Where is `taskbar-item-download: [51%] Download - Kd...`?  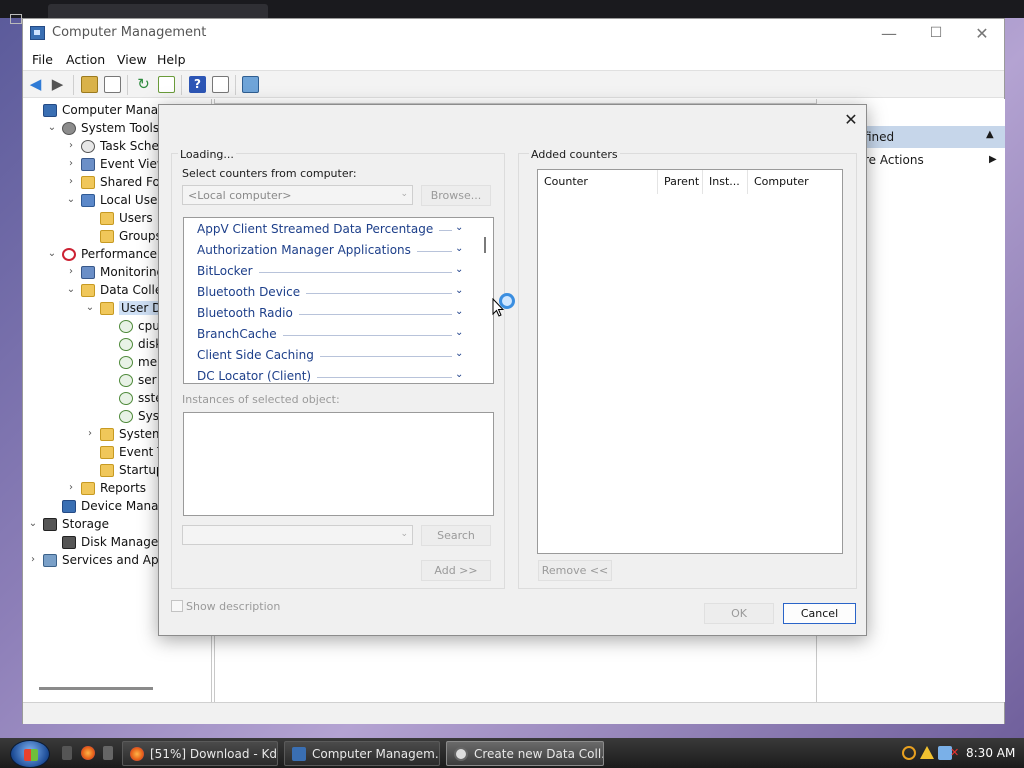 taskbar-item-download: [51%] Download - Kd... is located at coordinates (200, 753).